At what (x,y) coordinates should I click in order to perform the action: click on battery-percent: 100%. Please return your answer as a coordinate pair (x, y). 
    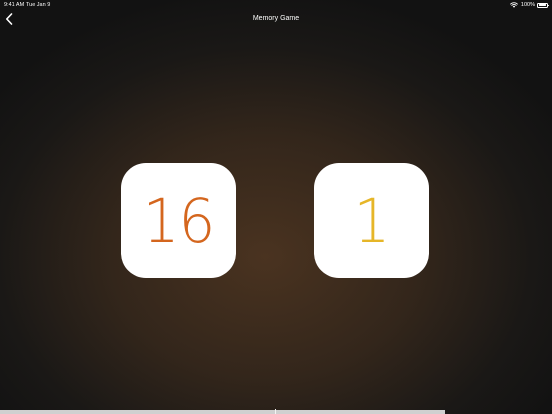
    Looking at the image, I should click on (527, 5).